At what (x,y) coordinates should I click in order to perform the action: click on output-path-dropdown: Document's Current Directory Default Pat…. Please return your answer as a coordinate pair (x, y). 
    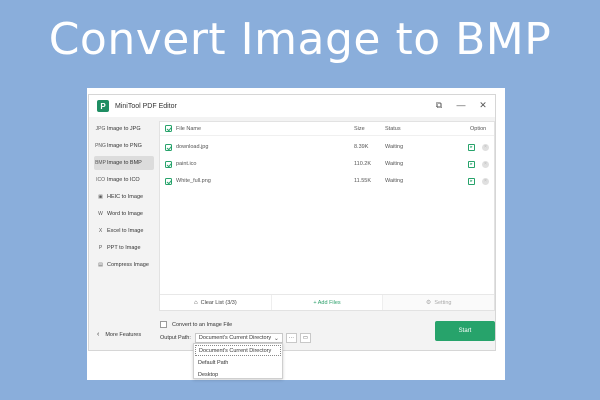
    Looking at the image, I should click on (238, 361).